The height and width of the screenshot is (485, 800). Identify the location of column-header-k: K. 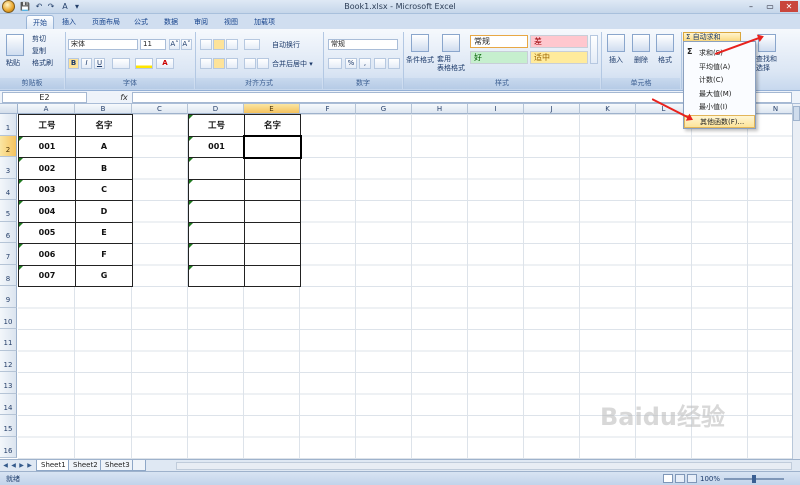
(608, 109).